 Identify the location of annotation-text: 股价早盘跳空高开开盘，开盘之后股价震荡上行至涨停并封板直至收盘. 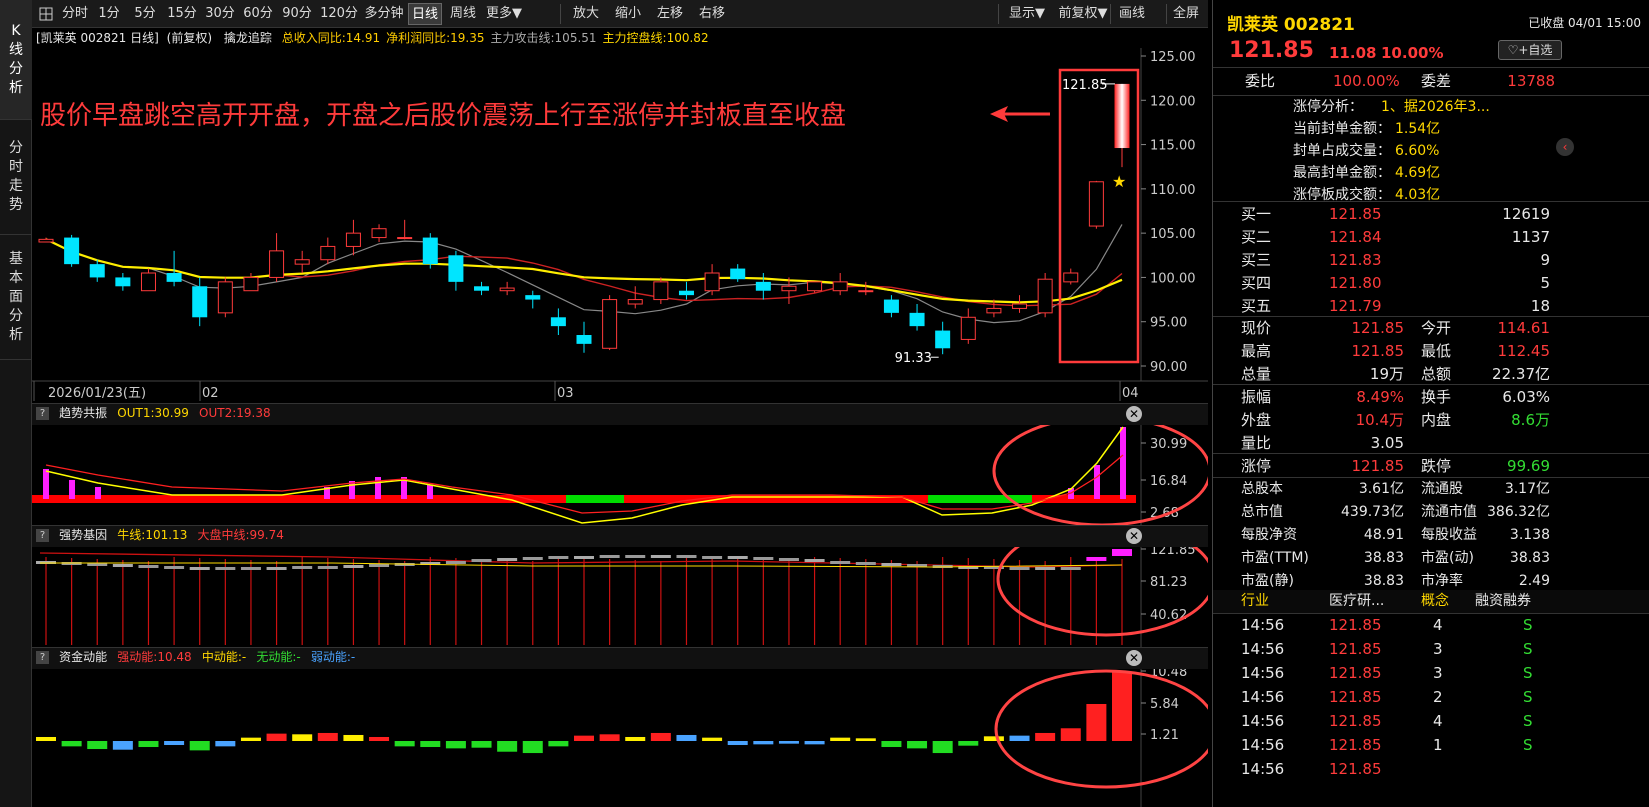
(443, 116).